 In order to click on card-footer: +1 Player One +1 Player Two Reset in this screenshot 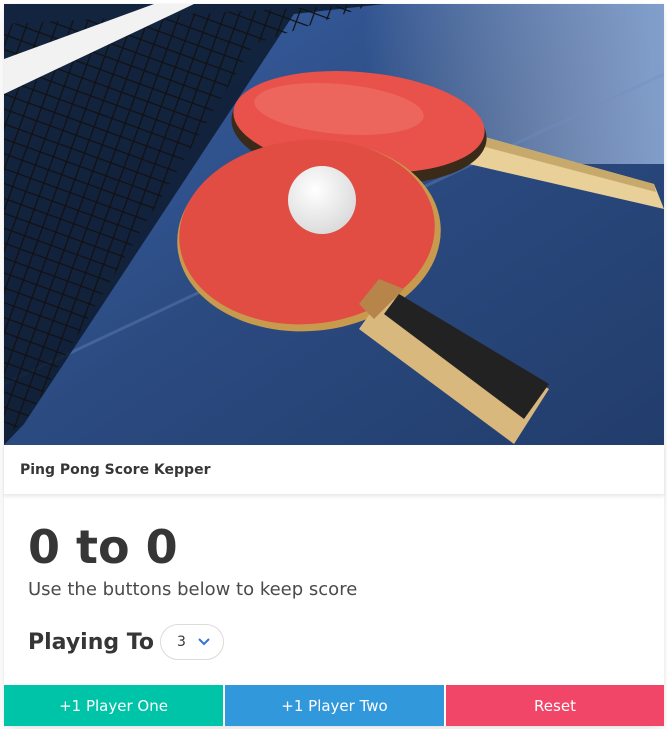, I will do `click(334, 705)`.